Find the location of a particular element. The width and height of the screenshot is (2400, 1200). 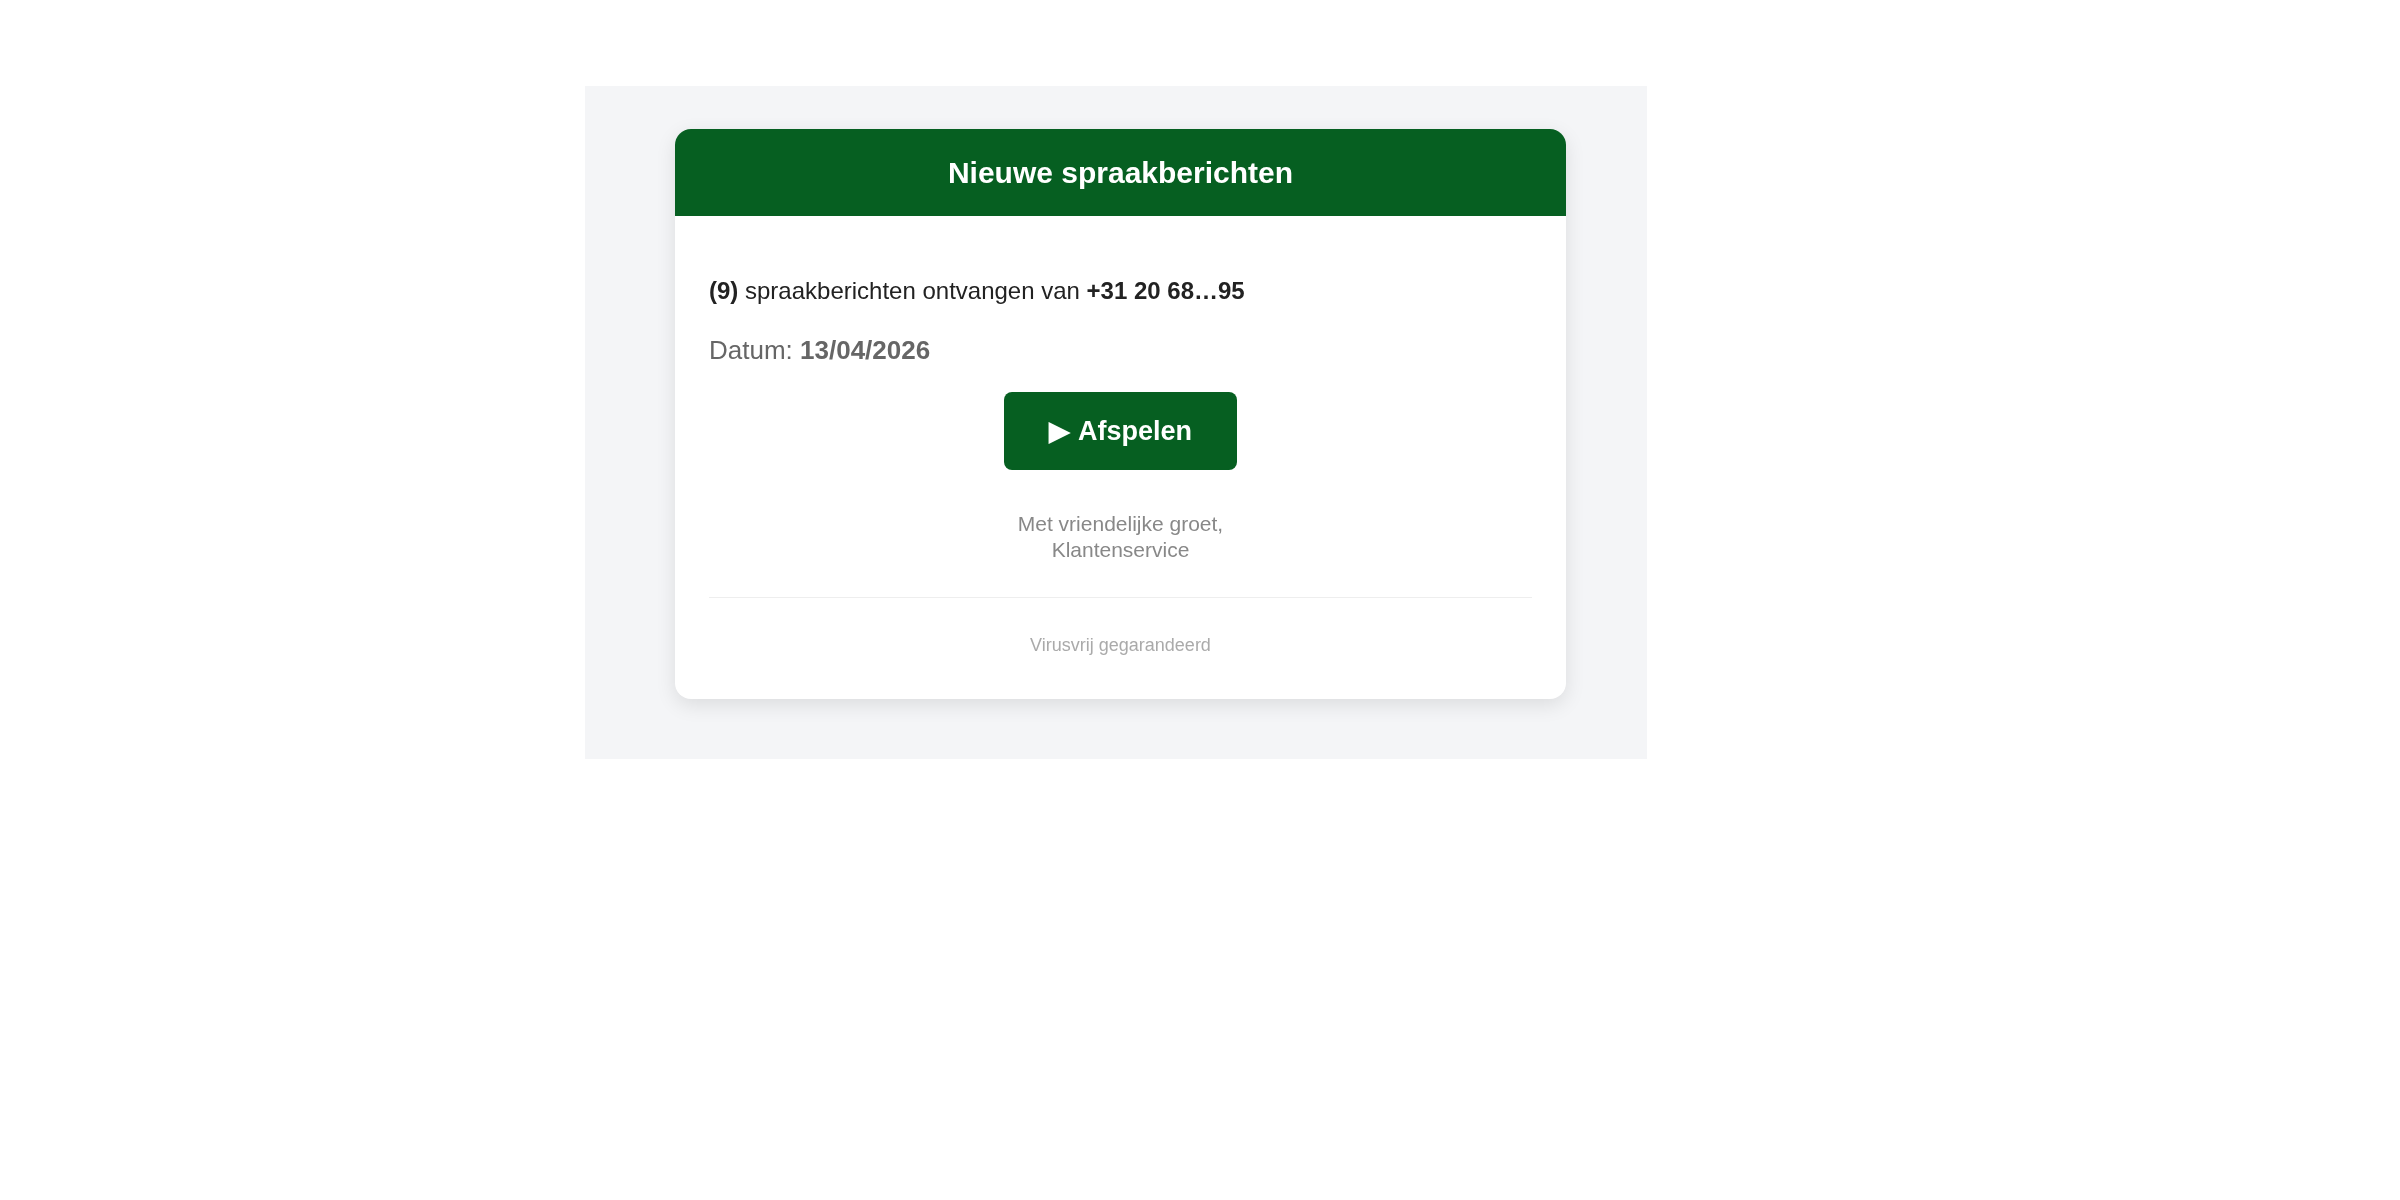

card-title: Nieuwe spraakberichten is located at coordinates (1120, 173).